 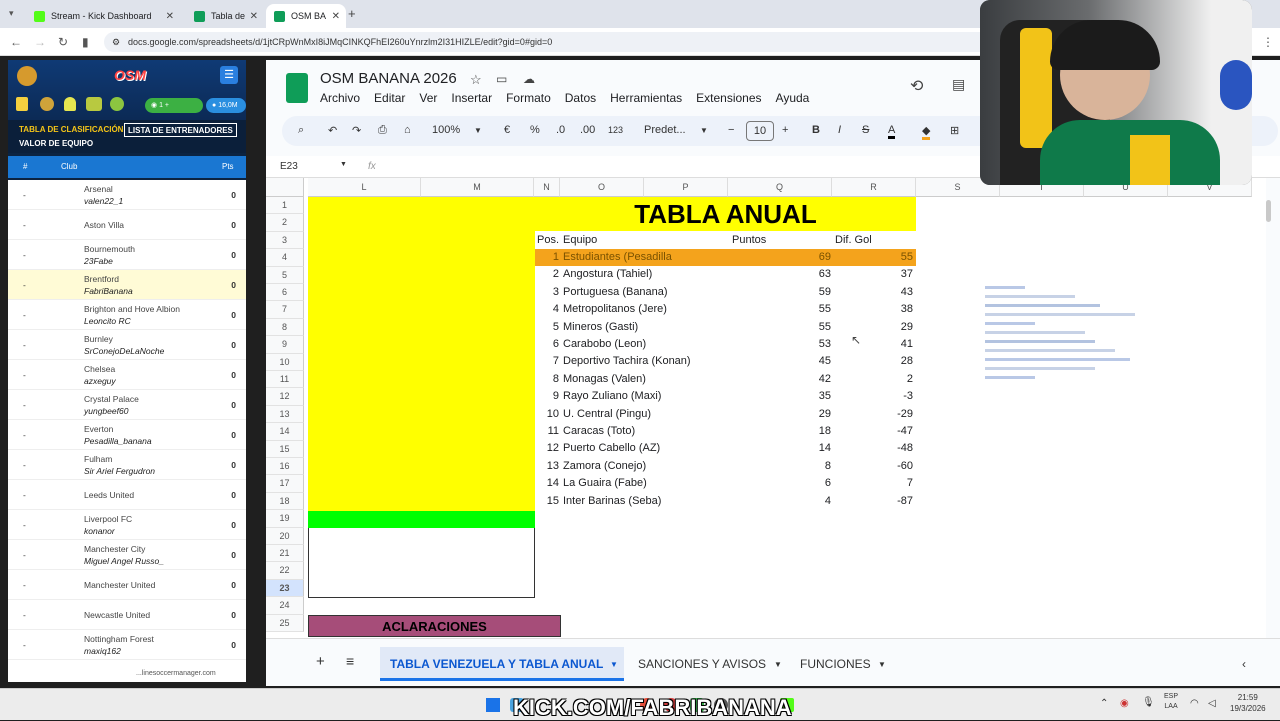 What do you see at coordinates (916, 86) in the screenshot?
I see `history-icon: ⟲` at bounding box center [916, 86].